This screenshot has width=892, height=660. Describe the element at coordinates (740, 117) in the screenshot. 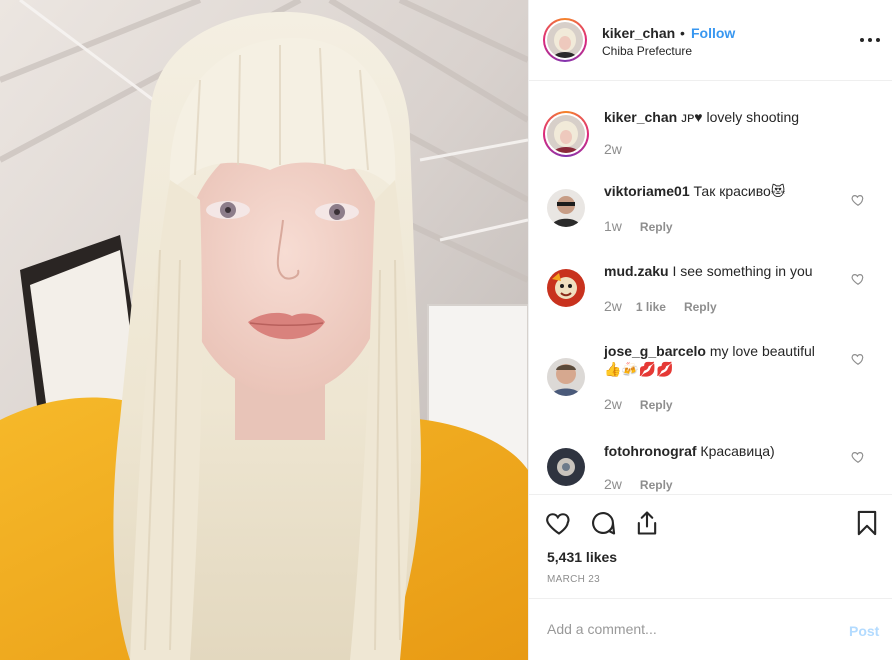

I see `caption-text: ᴊᴘ♥ lovely shooting` at that location.